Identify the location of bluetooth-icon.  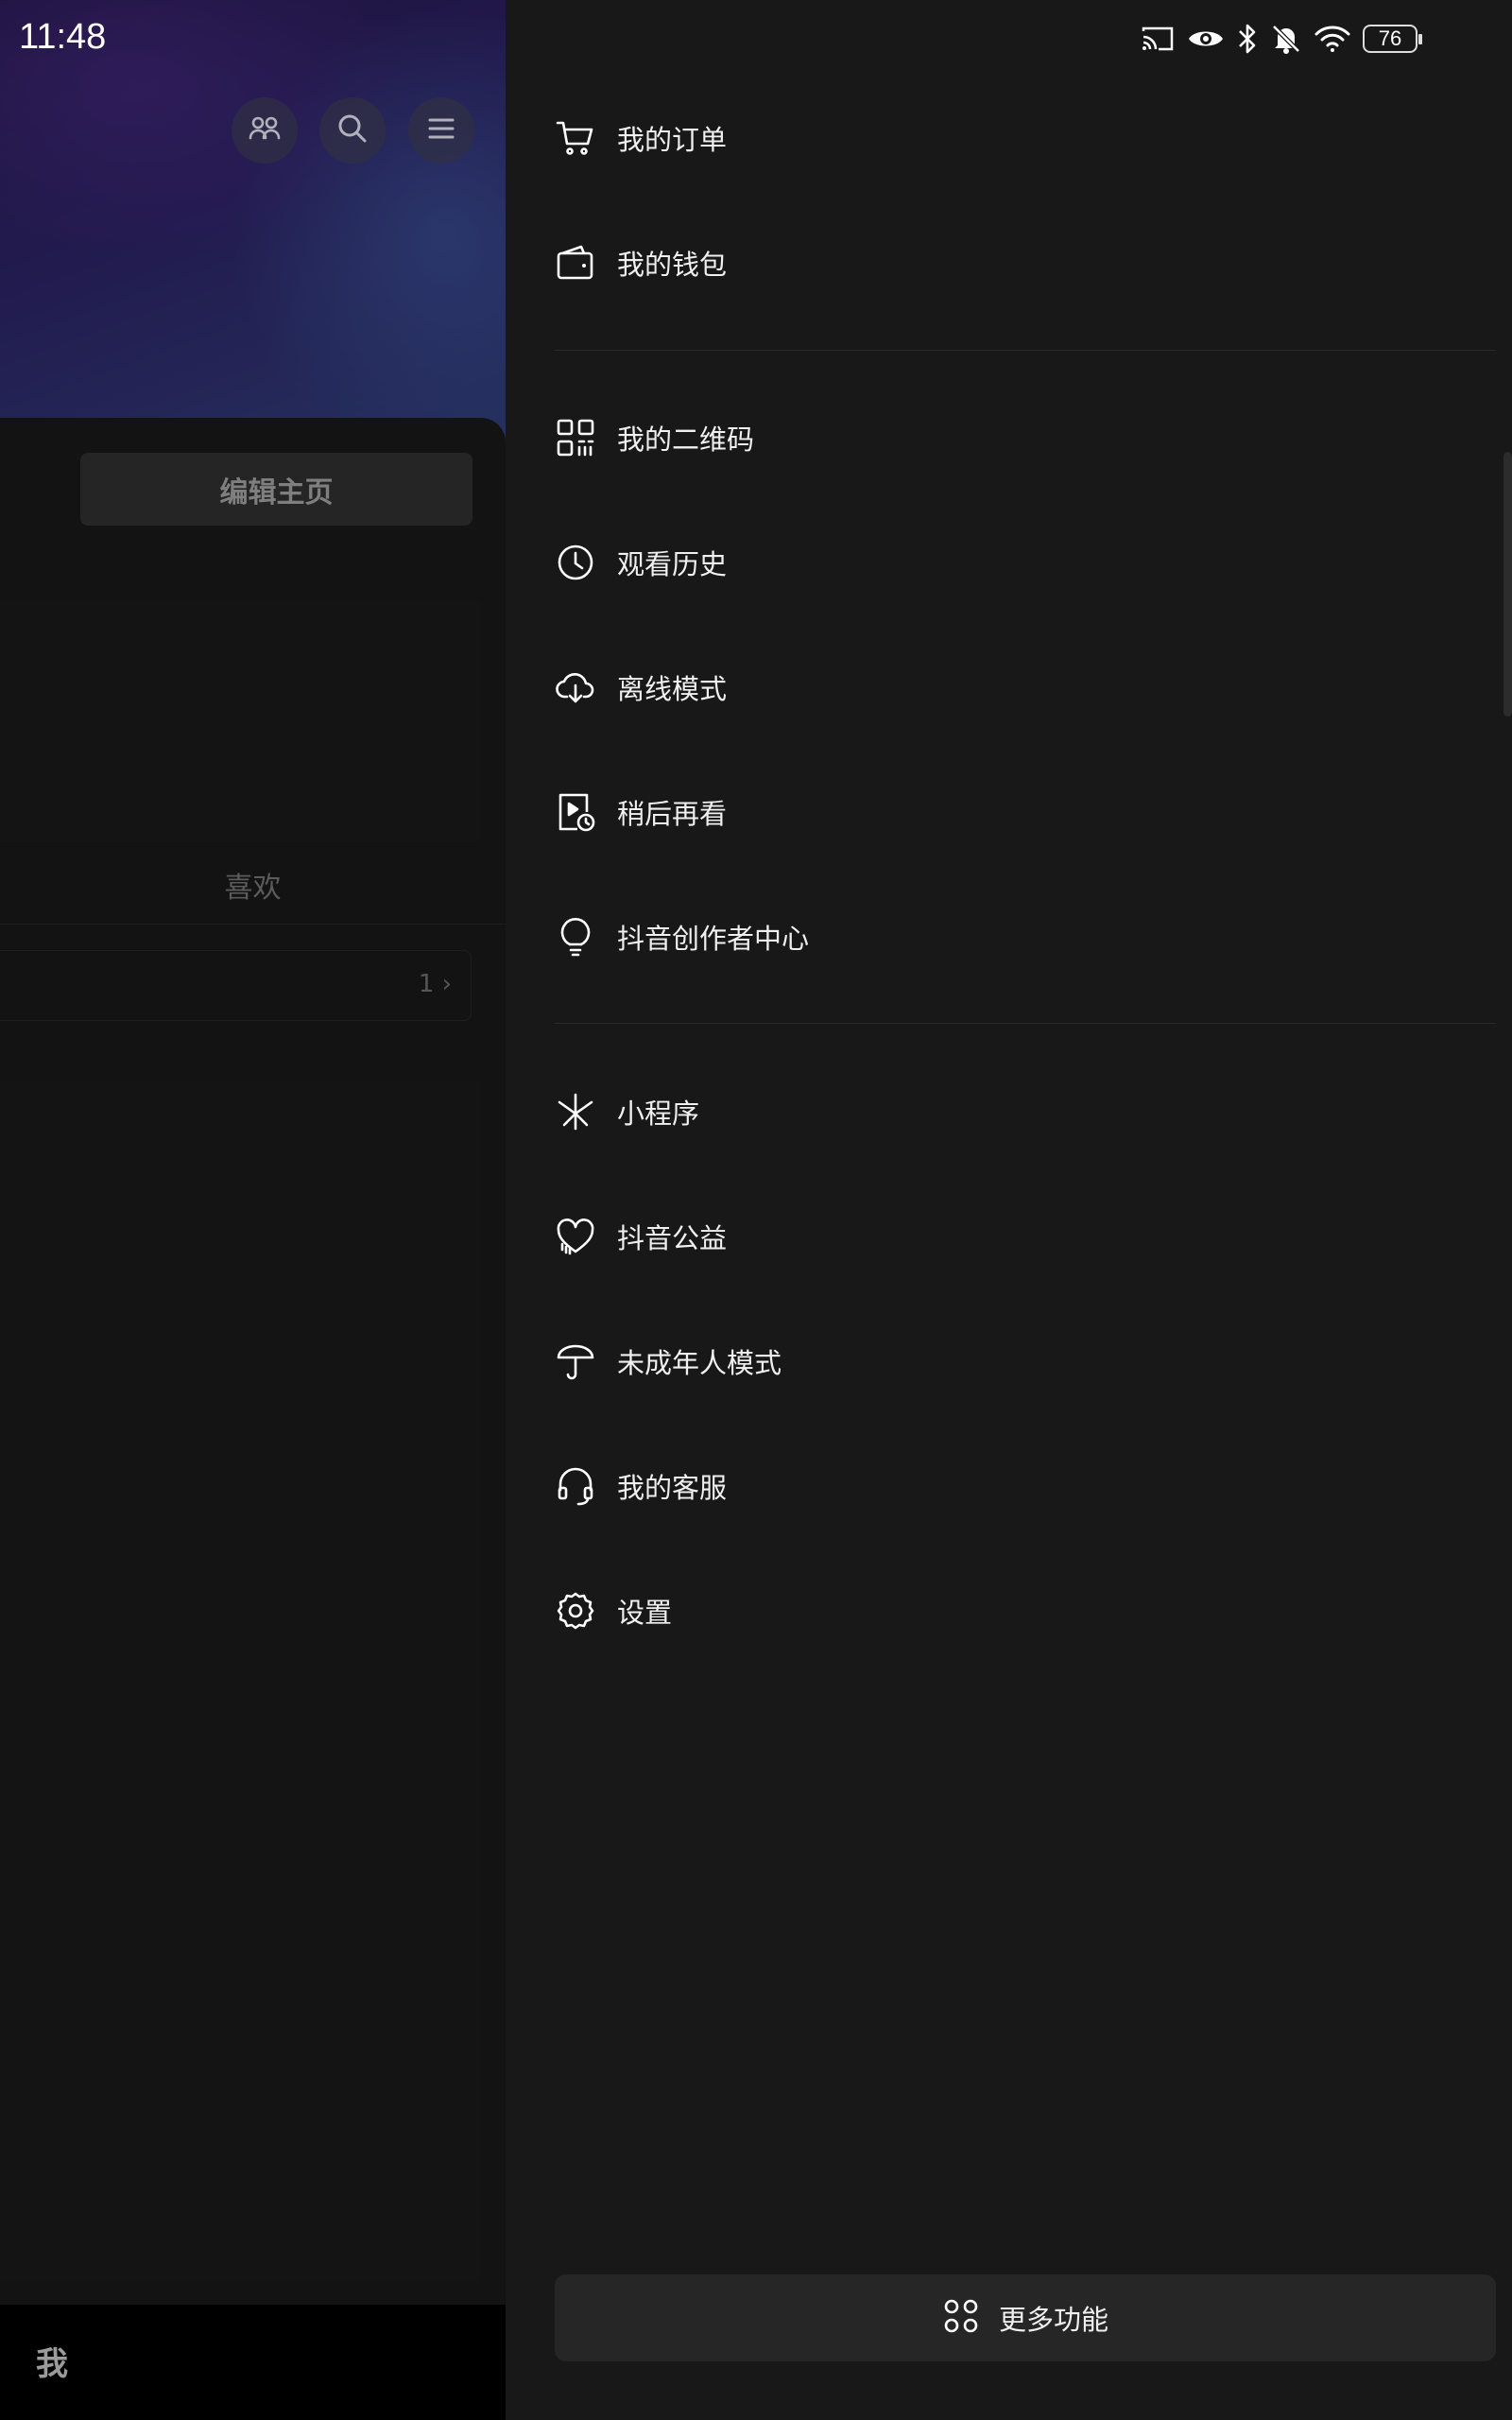
(1247, 39).